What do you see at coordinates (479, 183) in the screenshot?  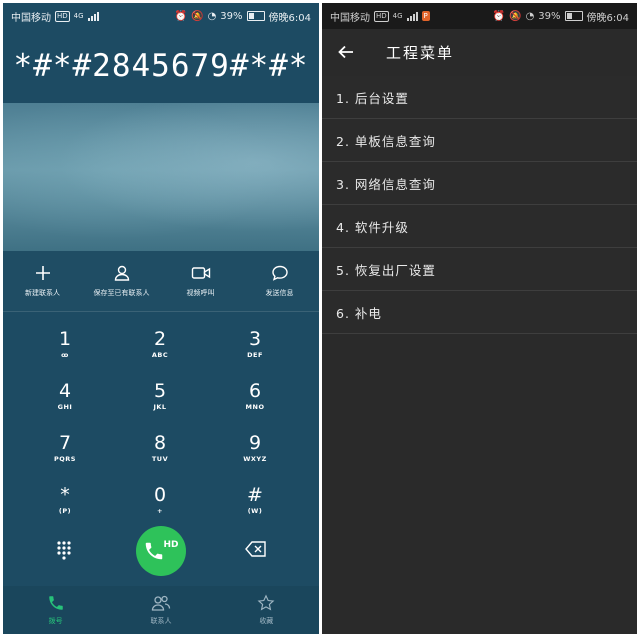 I see `menu-item-network-info: 3. 网络信息查询` at bounding box center [479, 183].